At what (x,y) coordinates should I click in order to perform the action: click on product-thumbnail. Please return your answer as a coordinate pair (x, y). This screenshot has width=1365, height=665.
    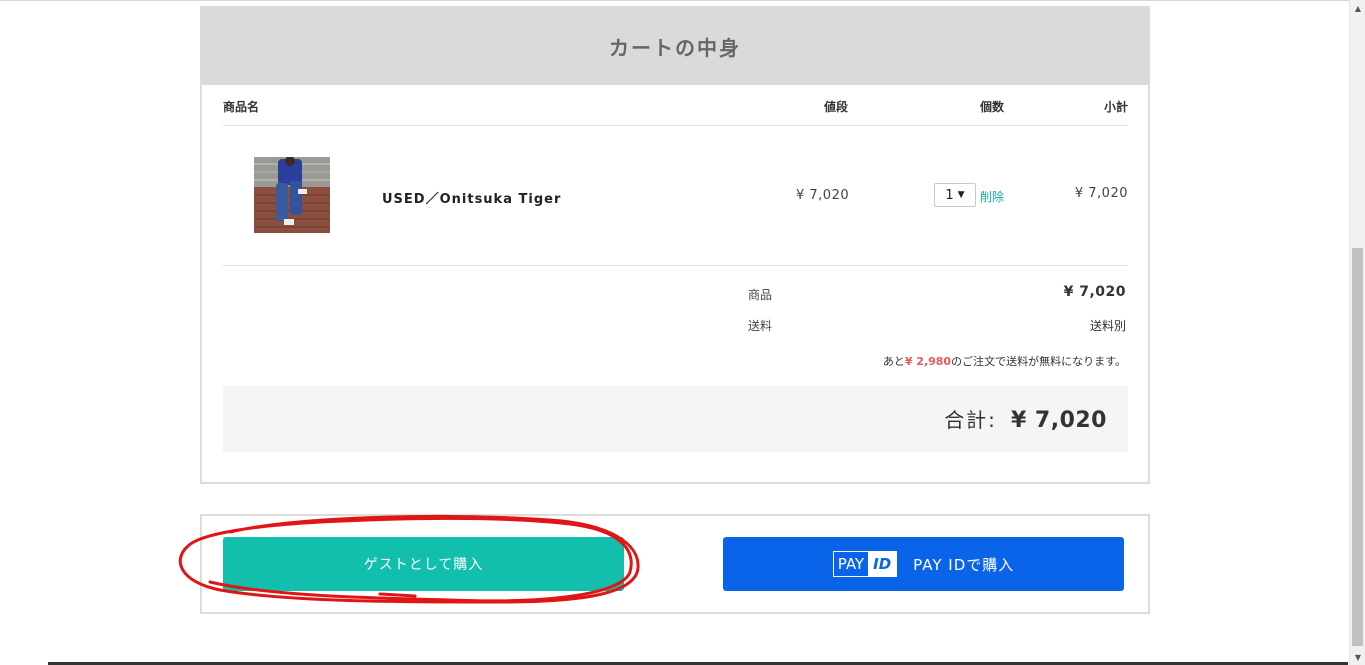
    Looking at the image, I should click on (292, 195).